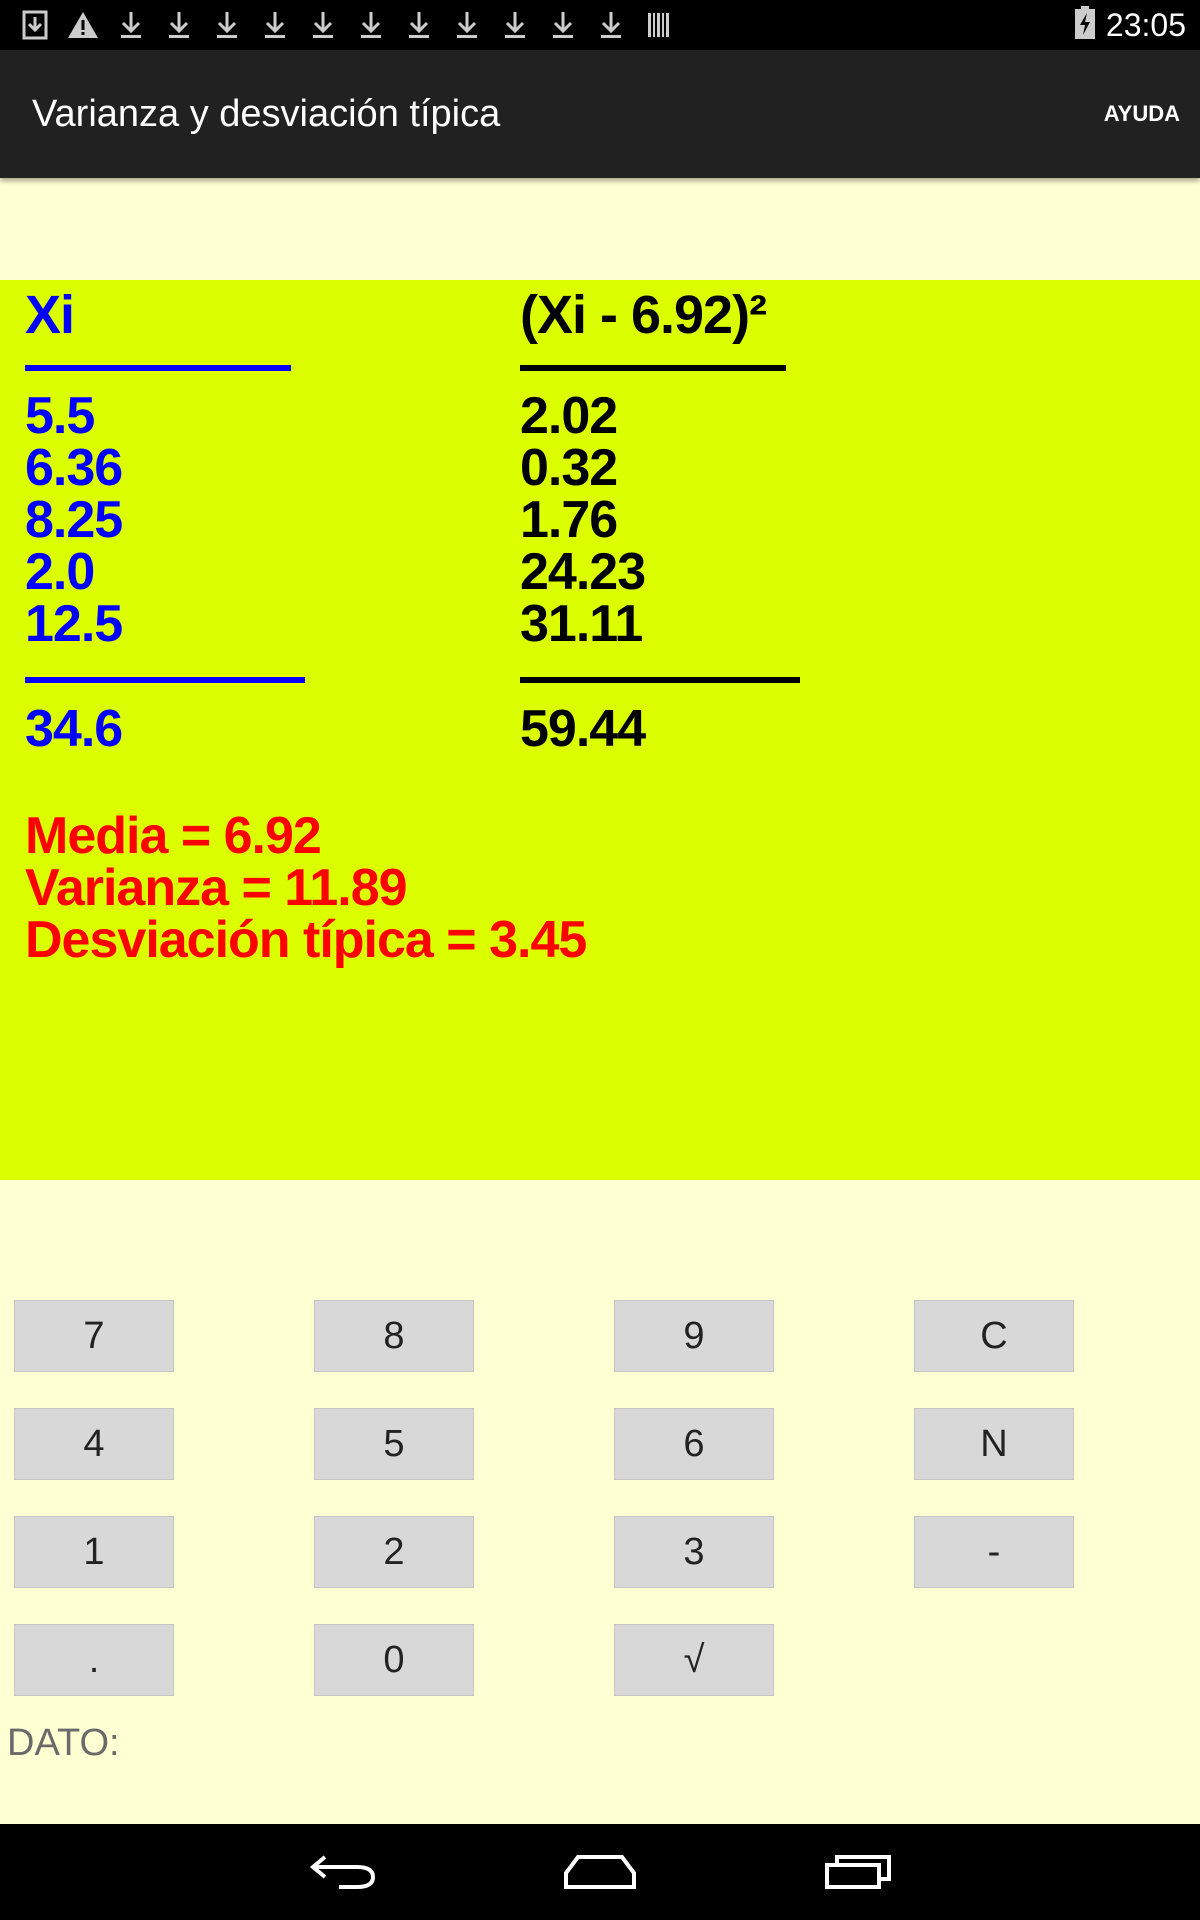  Describe the element at coordinates (394, 1444) in the screenshot. I see `key-5: 5` at that location.